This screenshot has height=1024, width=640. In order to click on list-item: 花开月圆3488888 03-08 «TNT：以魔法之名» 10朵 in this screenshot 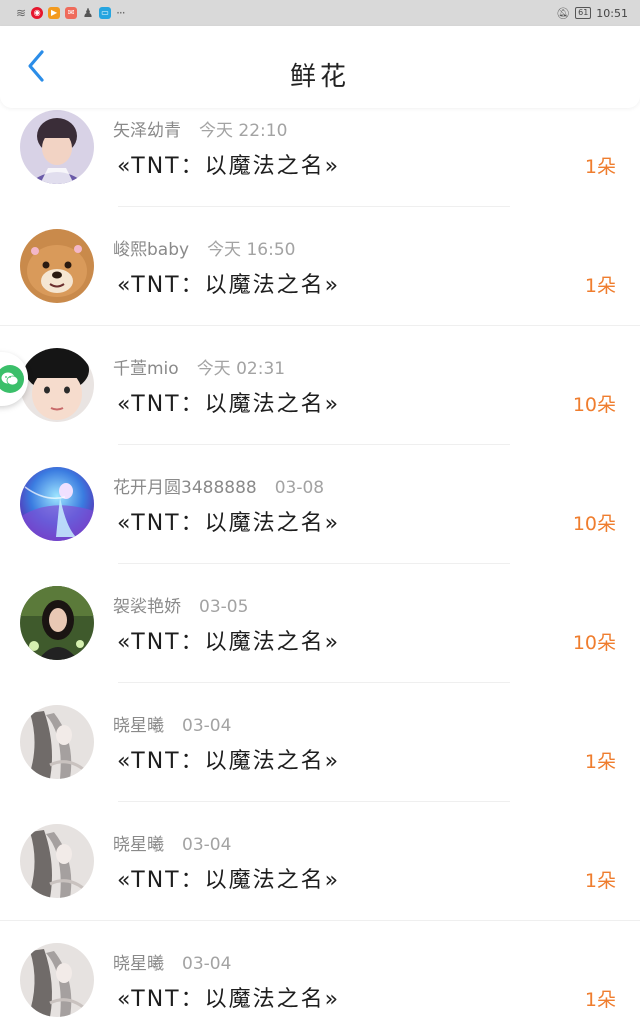, I will do `click(320, 524)`.